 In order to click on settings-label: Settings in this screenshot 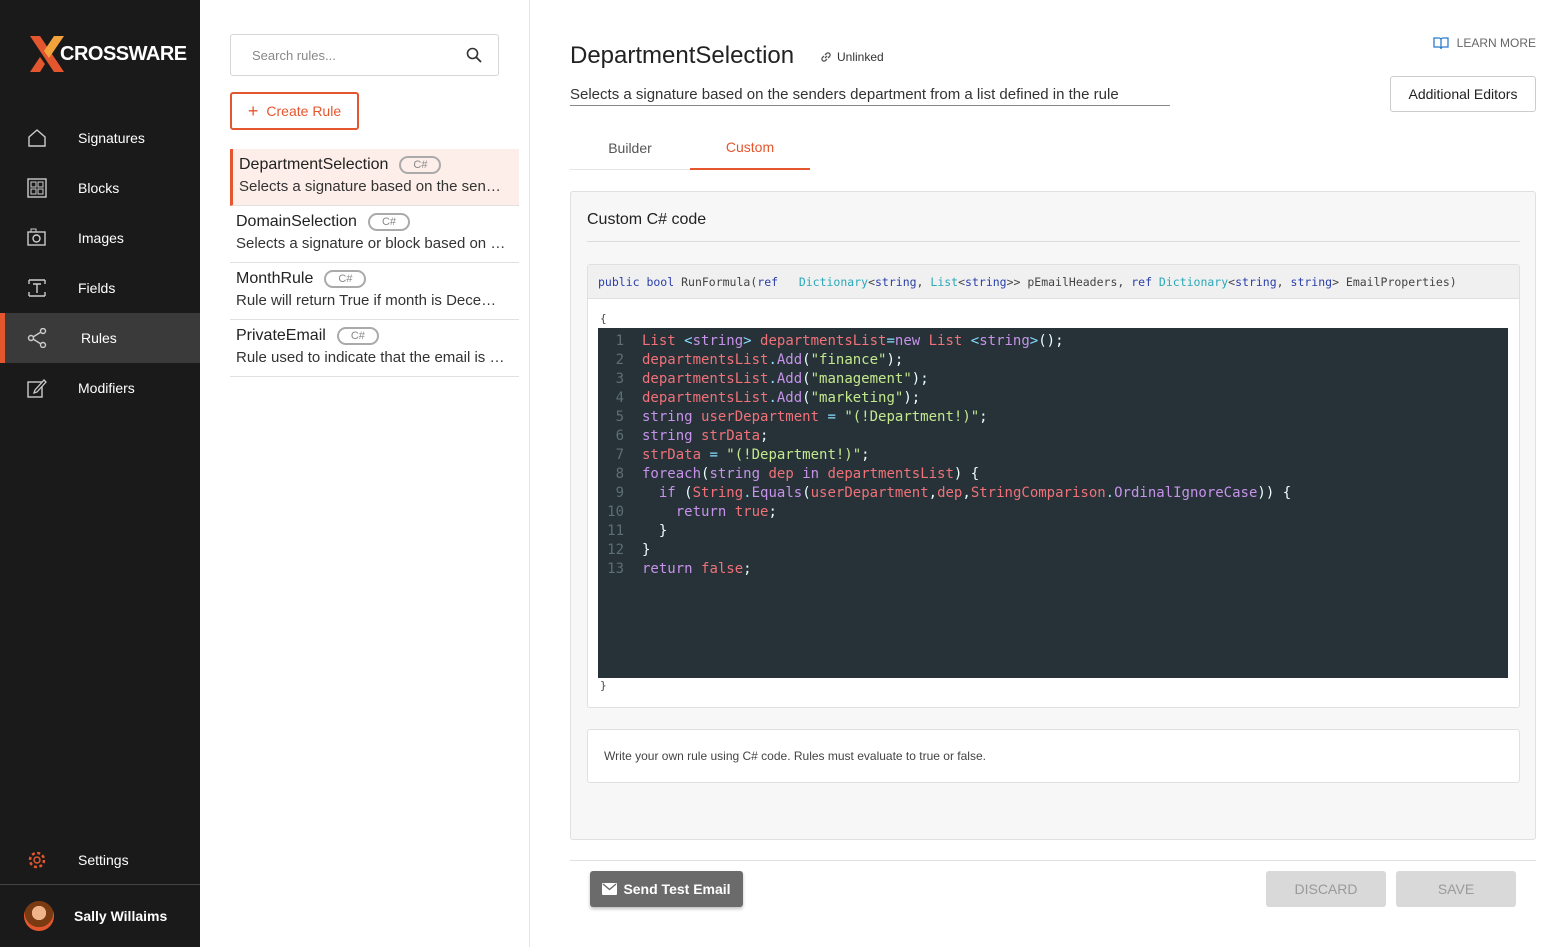, I will do `click(103, 860)`.